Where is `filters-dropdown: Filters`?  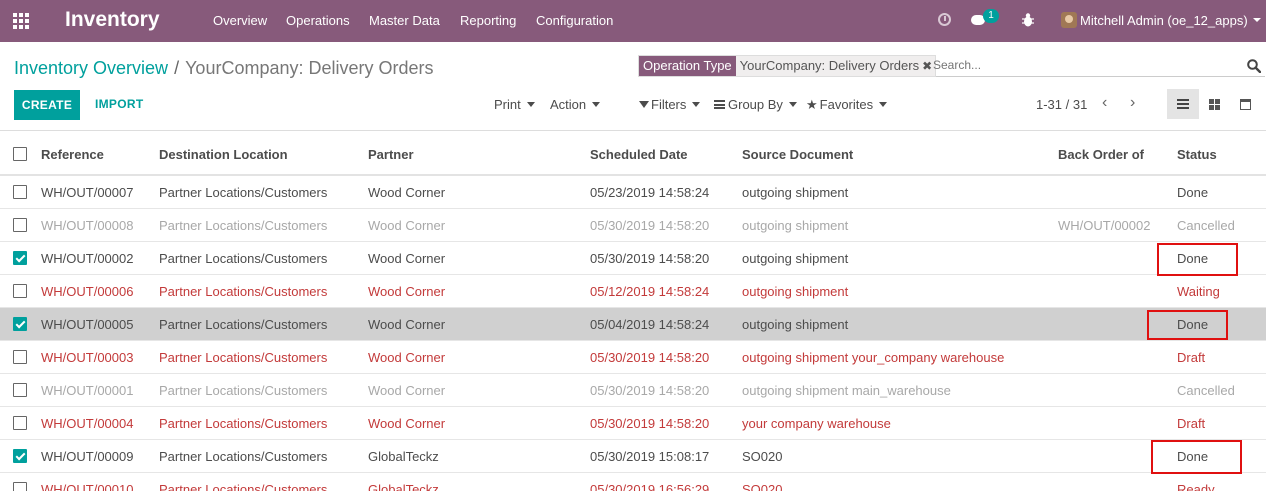 filters-dropdown: Filters is located at coordinates (670, 104).